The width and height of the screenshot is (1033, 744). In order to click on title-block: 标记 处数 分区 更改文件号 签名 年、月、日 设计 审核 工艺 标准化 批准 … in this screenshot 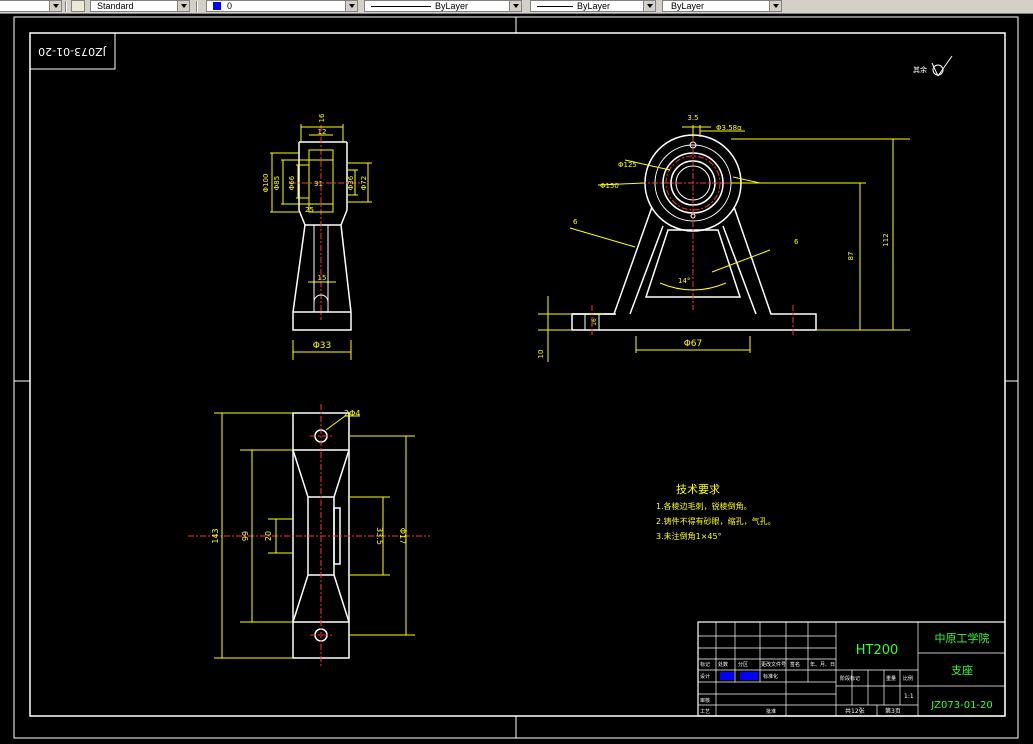, I will do `click(851, 669)`.